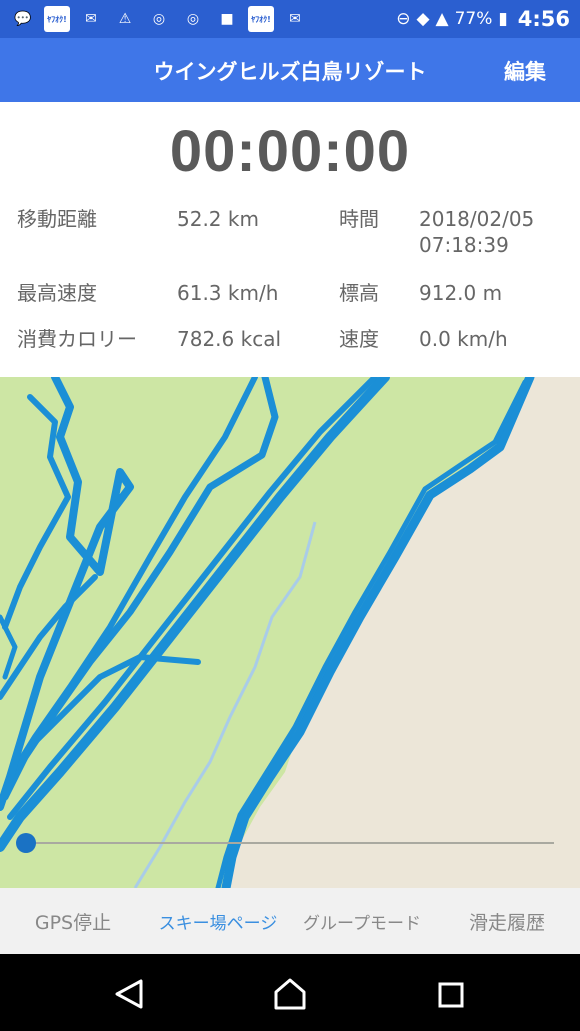 The image size is (580, 1031). Describe the element at coordinates (461, 293) in the screenshot. I see `altitude-value: 912.0 m` at that location.